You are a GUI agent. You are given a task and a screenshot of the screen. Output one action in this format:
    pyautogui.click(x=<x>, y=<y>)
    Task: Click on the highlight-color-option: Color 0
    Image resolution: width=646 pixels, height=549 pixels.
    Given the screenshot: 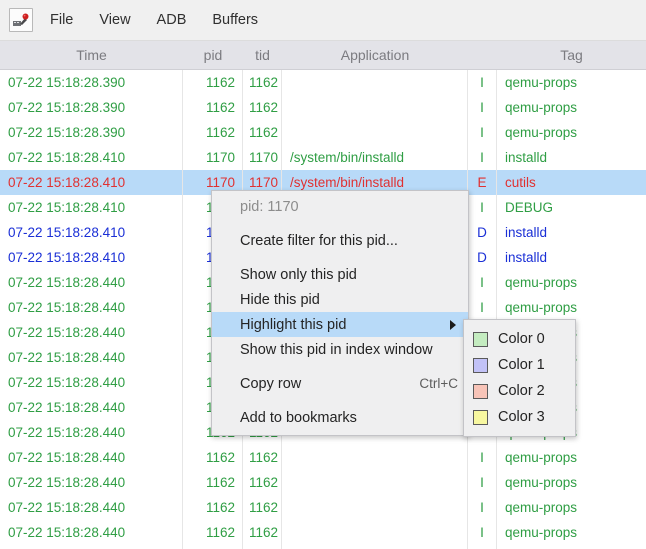 What is the action you would take?
    pyautogui.click(x=519, y=339)
    